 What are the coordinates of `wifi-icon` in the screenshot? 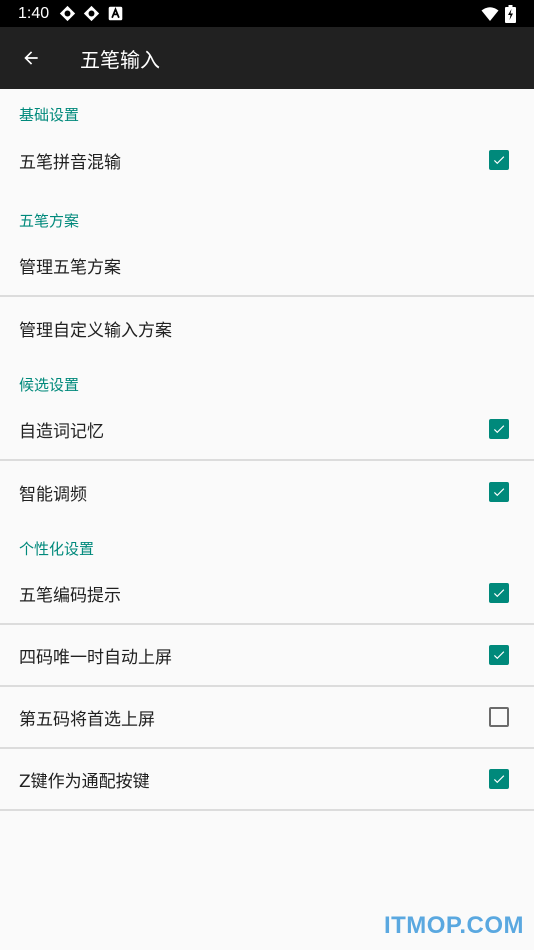 It's located at (490, 13).